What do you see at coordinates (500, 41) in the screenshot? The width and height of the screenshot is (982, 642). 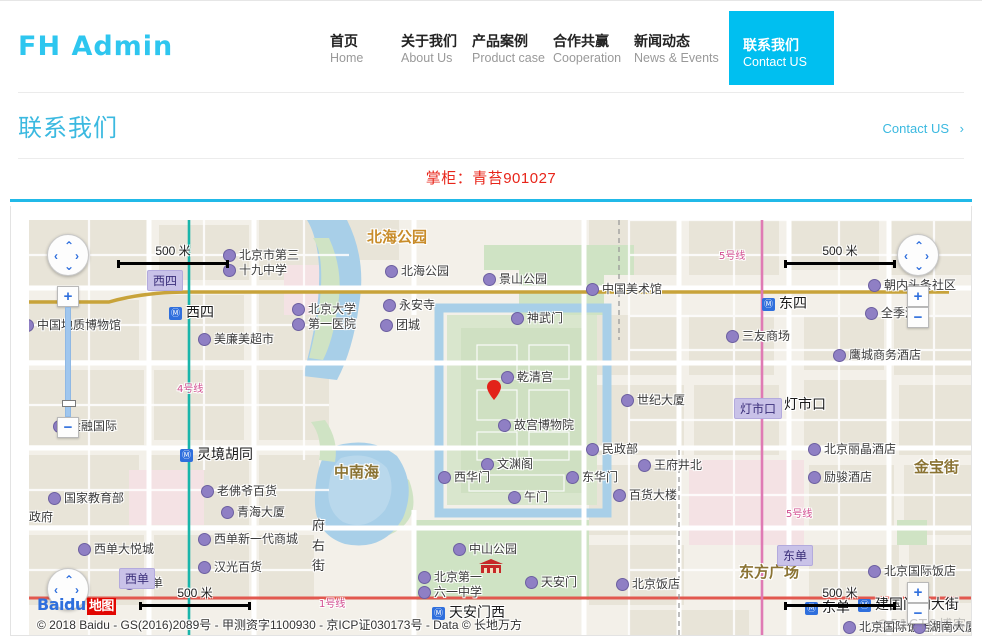 I see `nav-item-label-cn: 产品案例` at bounding box center [500, 41].